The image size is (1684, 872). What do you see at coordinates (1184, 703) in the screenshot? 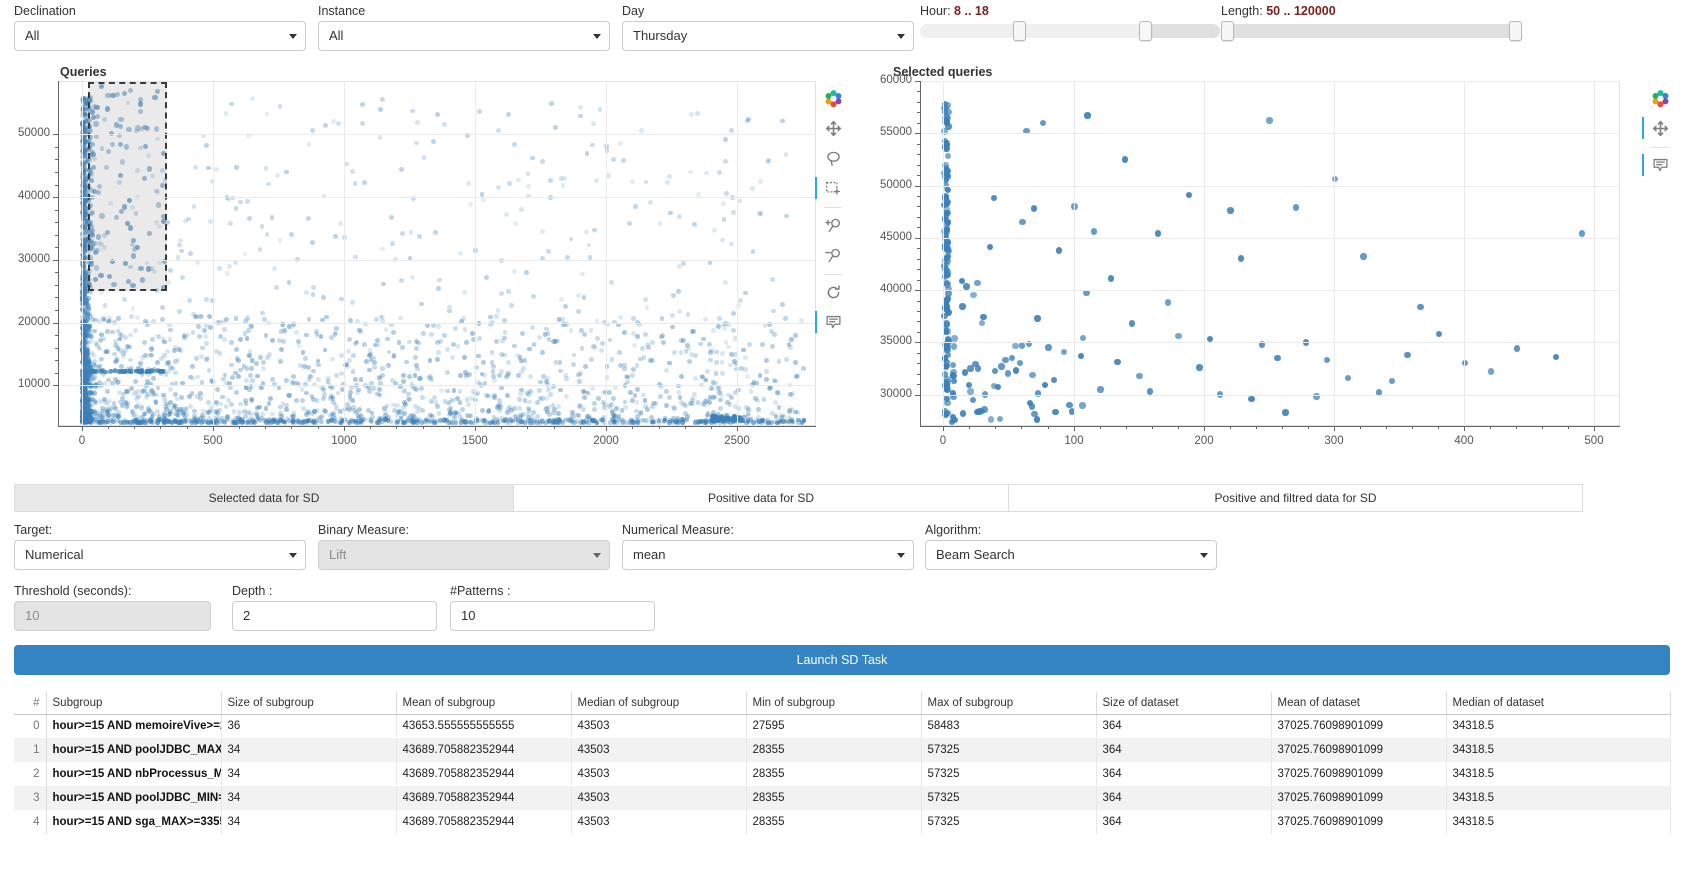
I see `table-header-size-of-dataset: Size of dataset` at bounding box center [1184, 703].